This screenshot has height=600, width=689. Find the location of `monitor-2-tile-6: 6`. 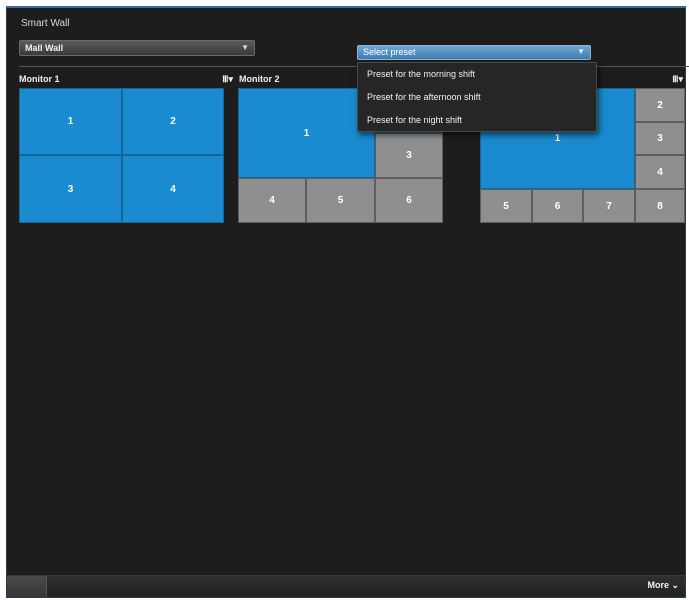

monitor-2-tile-6: 6 is located at coordinates (409, 200).